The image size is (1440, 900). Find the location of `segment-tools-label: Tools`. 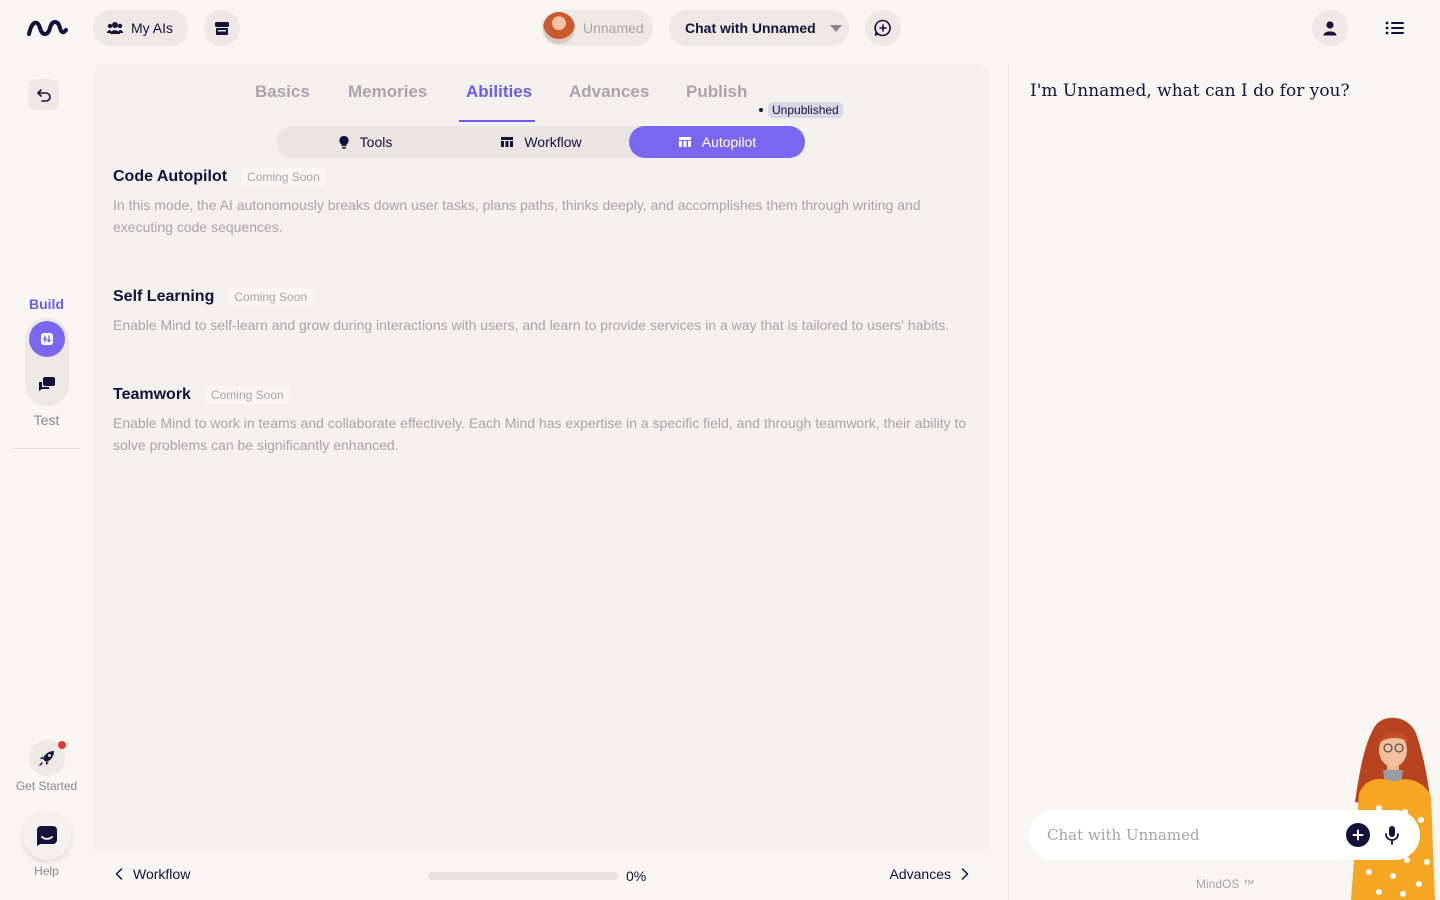

segment-tools-label: Tools is located at coordinates (376, 142).